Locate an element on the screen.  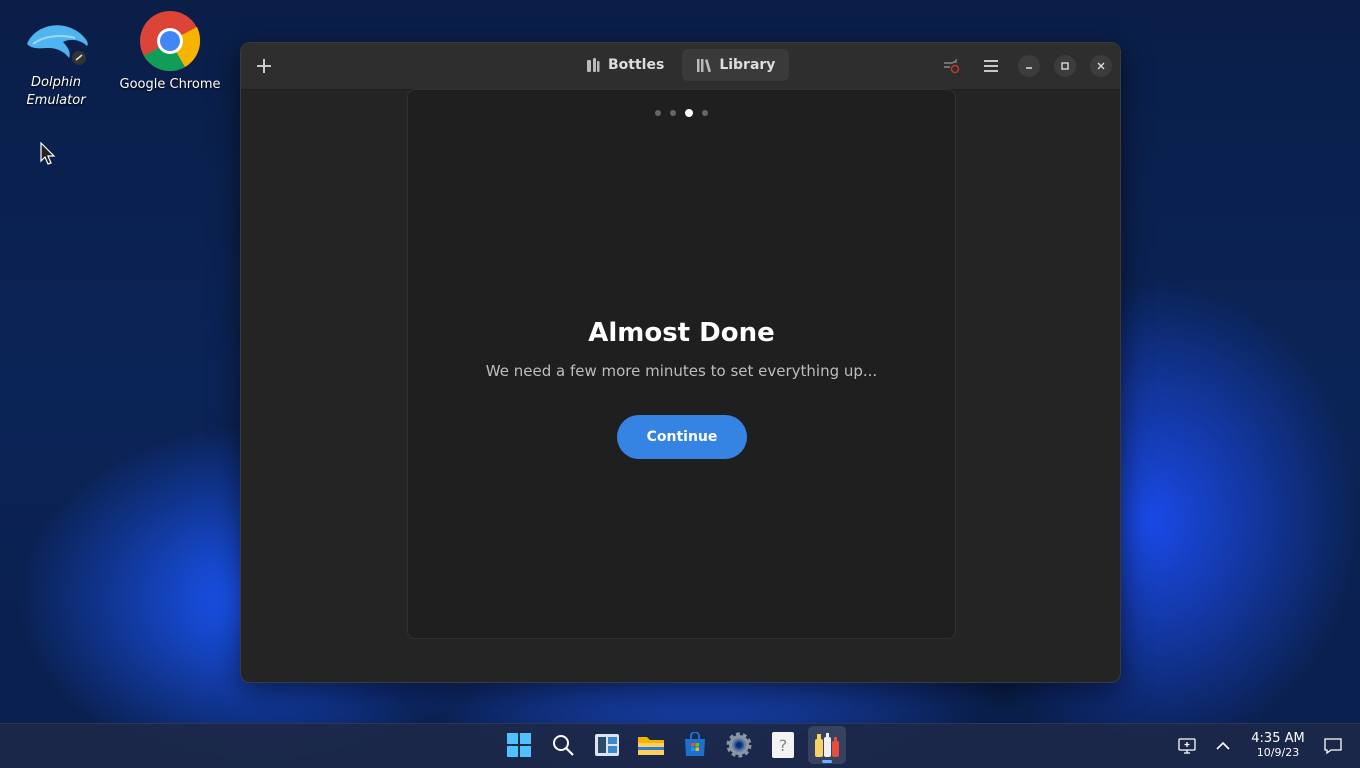
display-tray-button is located at coordinates (1187, 746).